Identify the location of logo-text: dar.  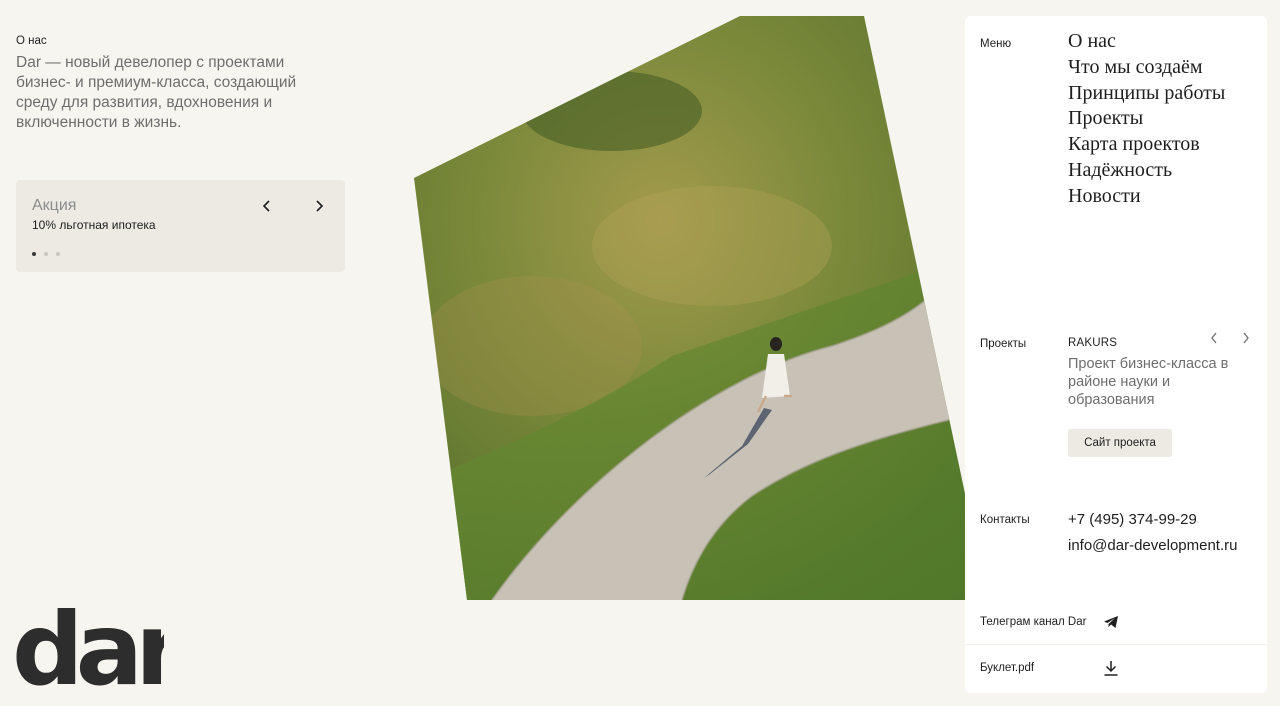
(89, 647).